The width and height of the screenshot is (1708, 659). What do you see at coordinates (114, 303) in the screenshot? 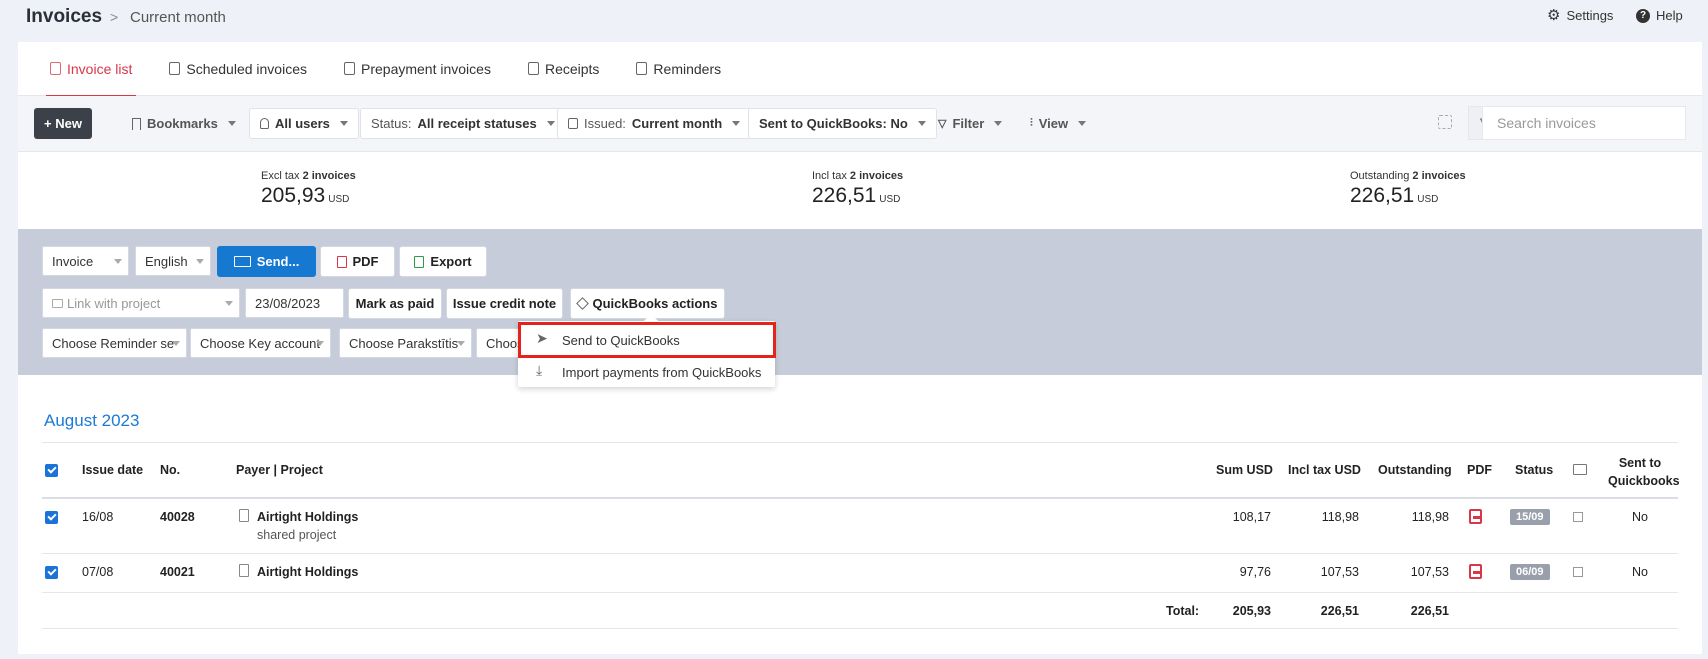
I see `select-value: Link with project` at bounding box center [114, 303].